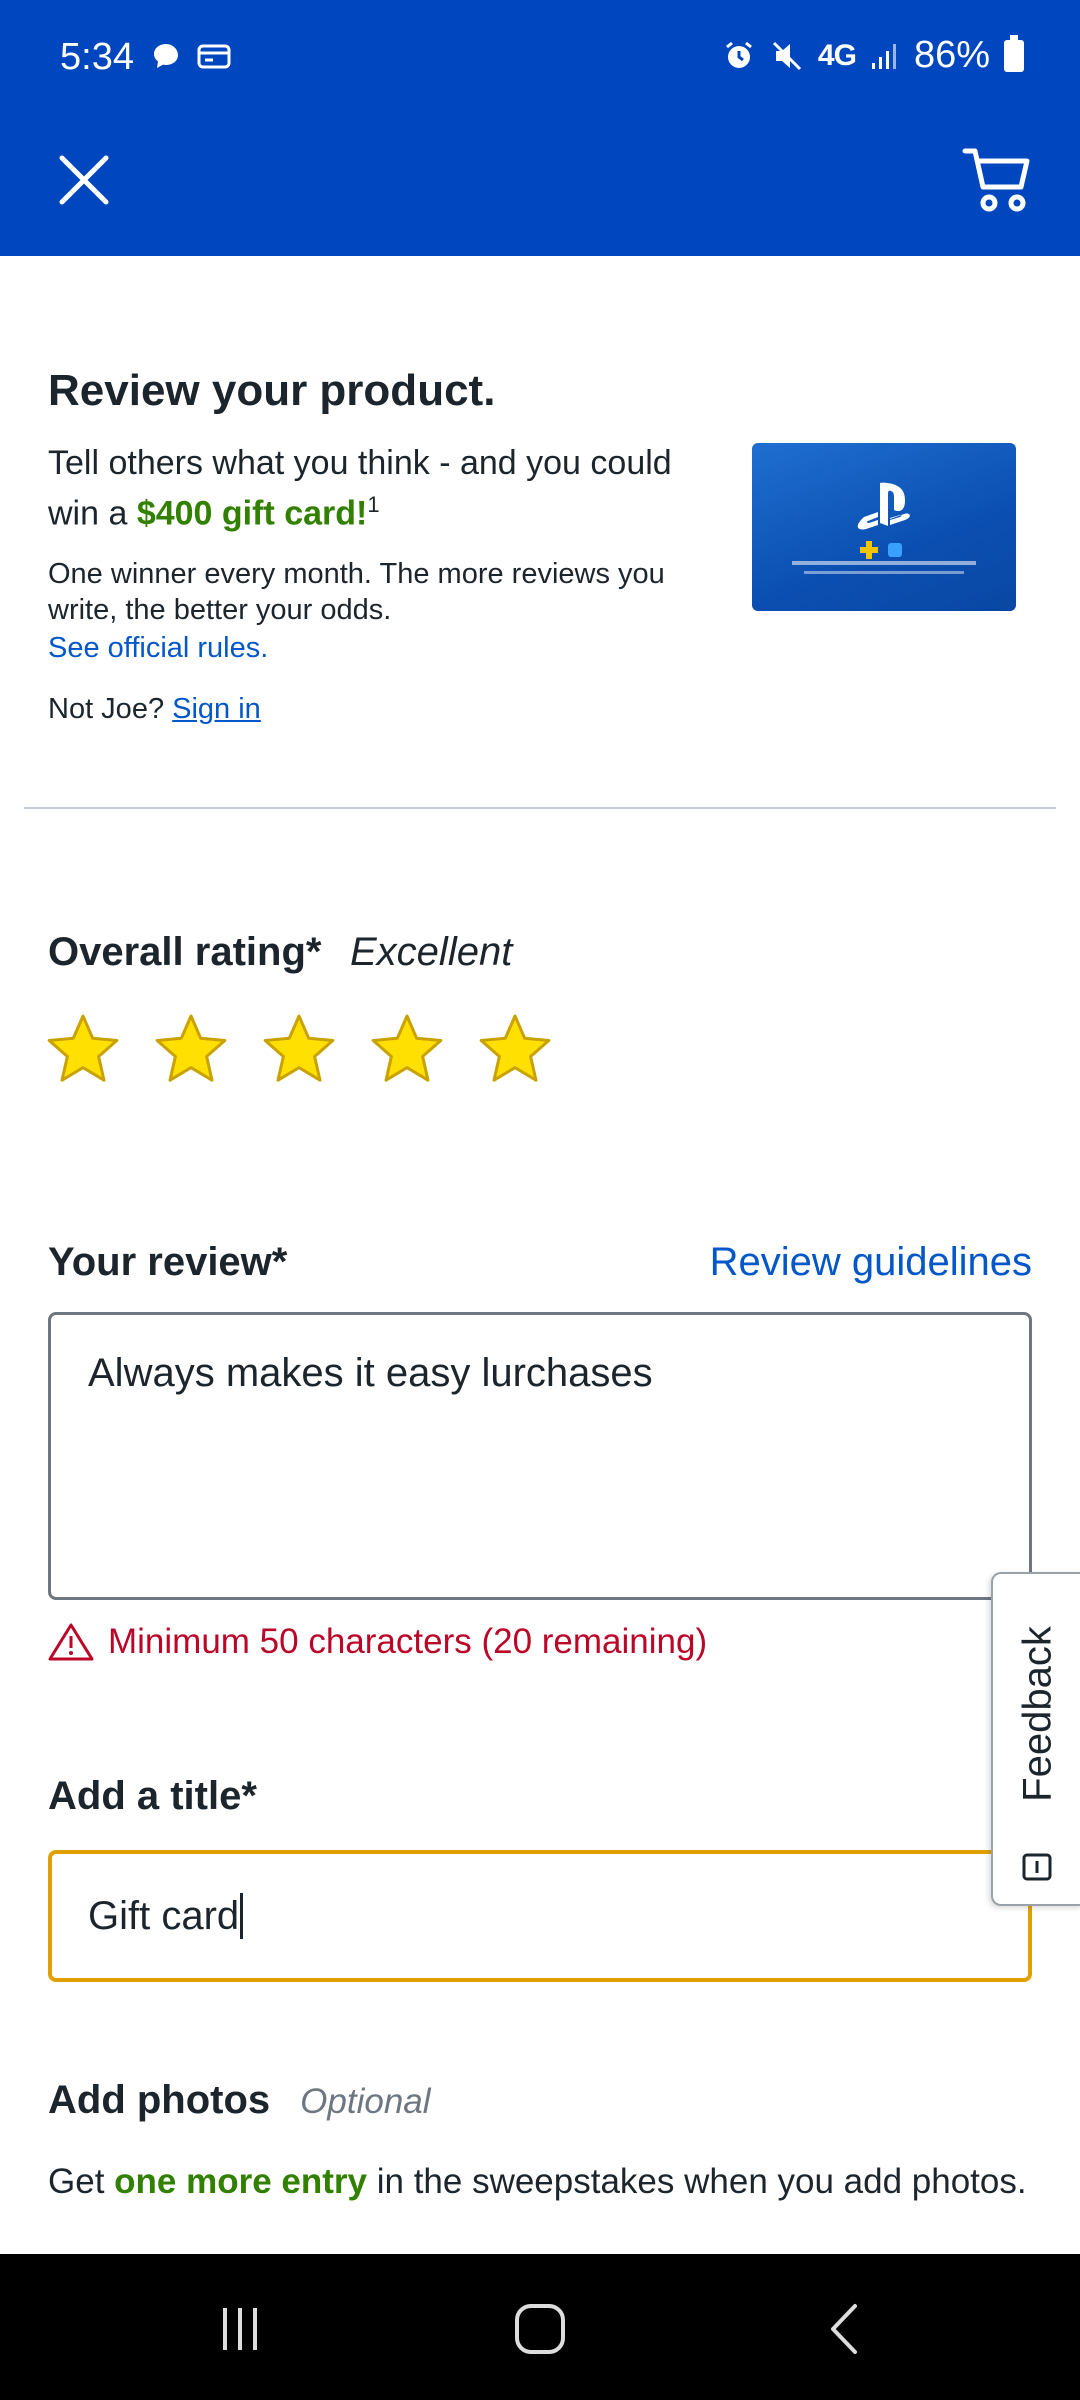 Image resolution: width=1080 pixels, height=2400 pixels. What do you see at coordinates (370, 1373) in the screenshot?
I see `review-text: Always makes it easy lurchases` at bounding box center [370, 1373].